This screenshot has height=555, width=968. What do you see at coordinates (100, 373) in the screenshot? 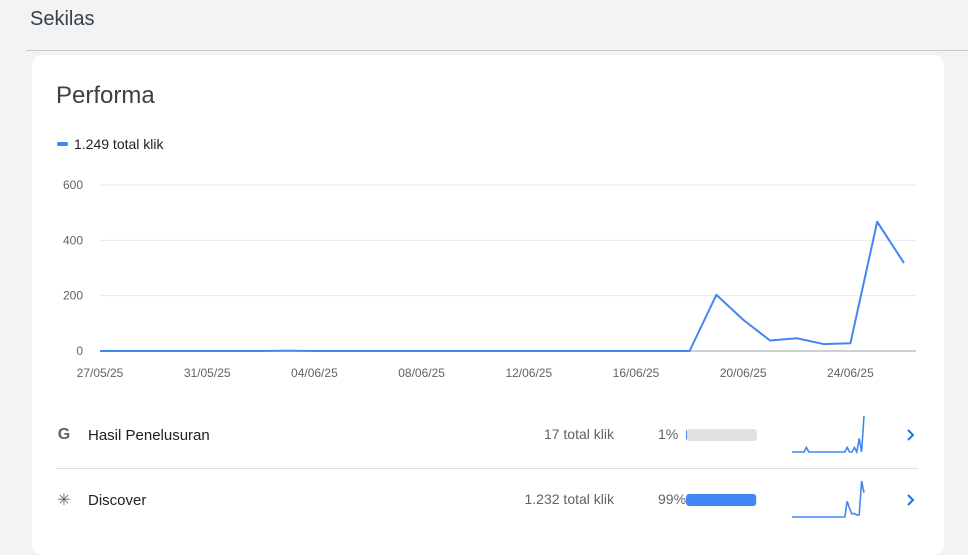
I see `x-tick-label: 27/05/25` at bounding box center [100, 373].